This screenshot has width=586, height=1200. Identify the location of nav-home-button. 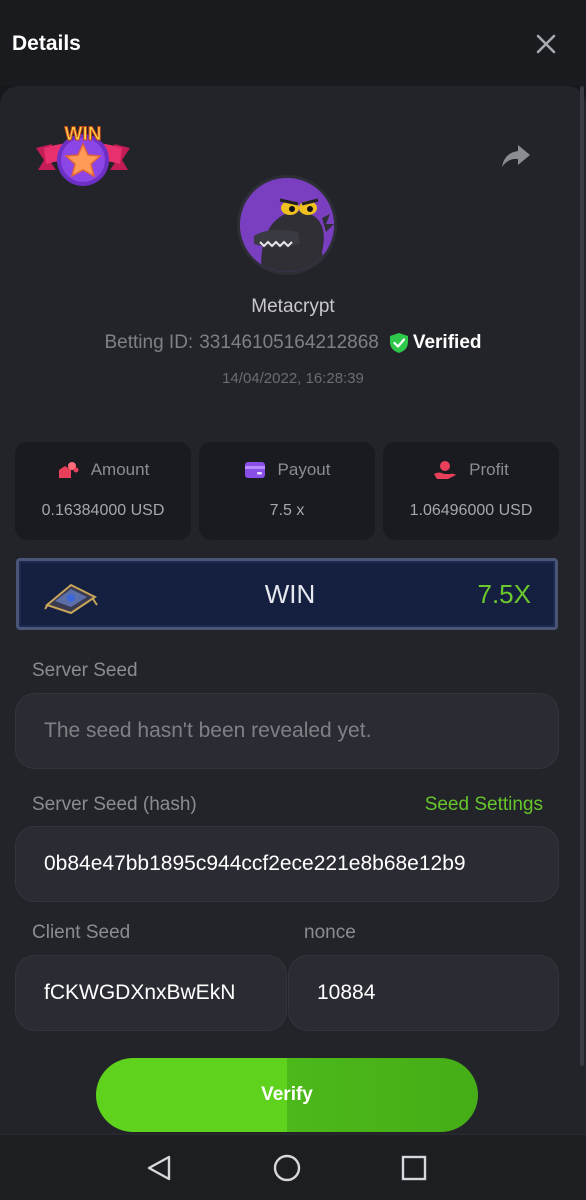
(287, 1168).